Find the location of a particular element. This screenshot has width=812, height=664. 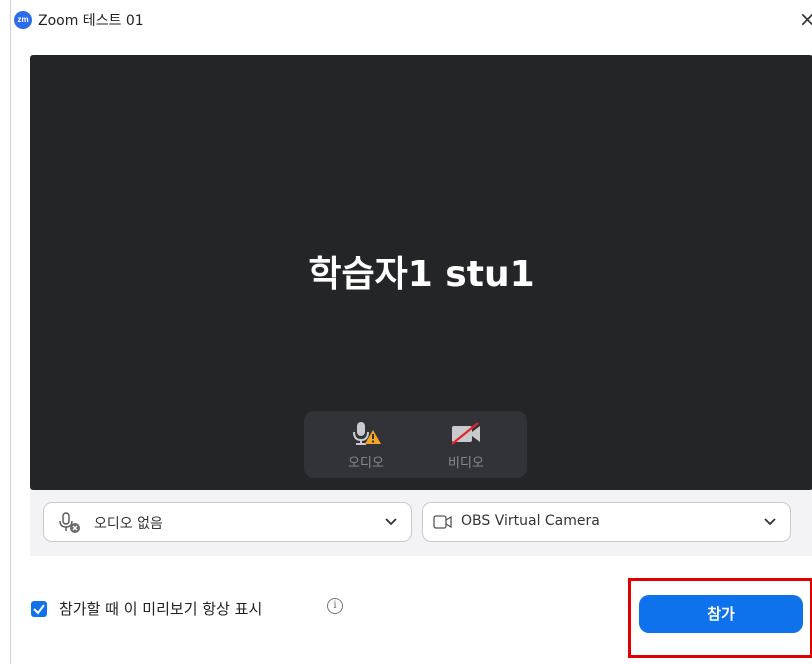

camera-icon is located at coordinates (442, 522).